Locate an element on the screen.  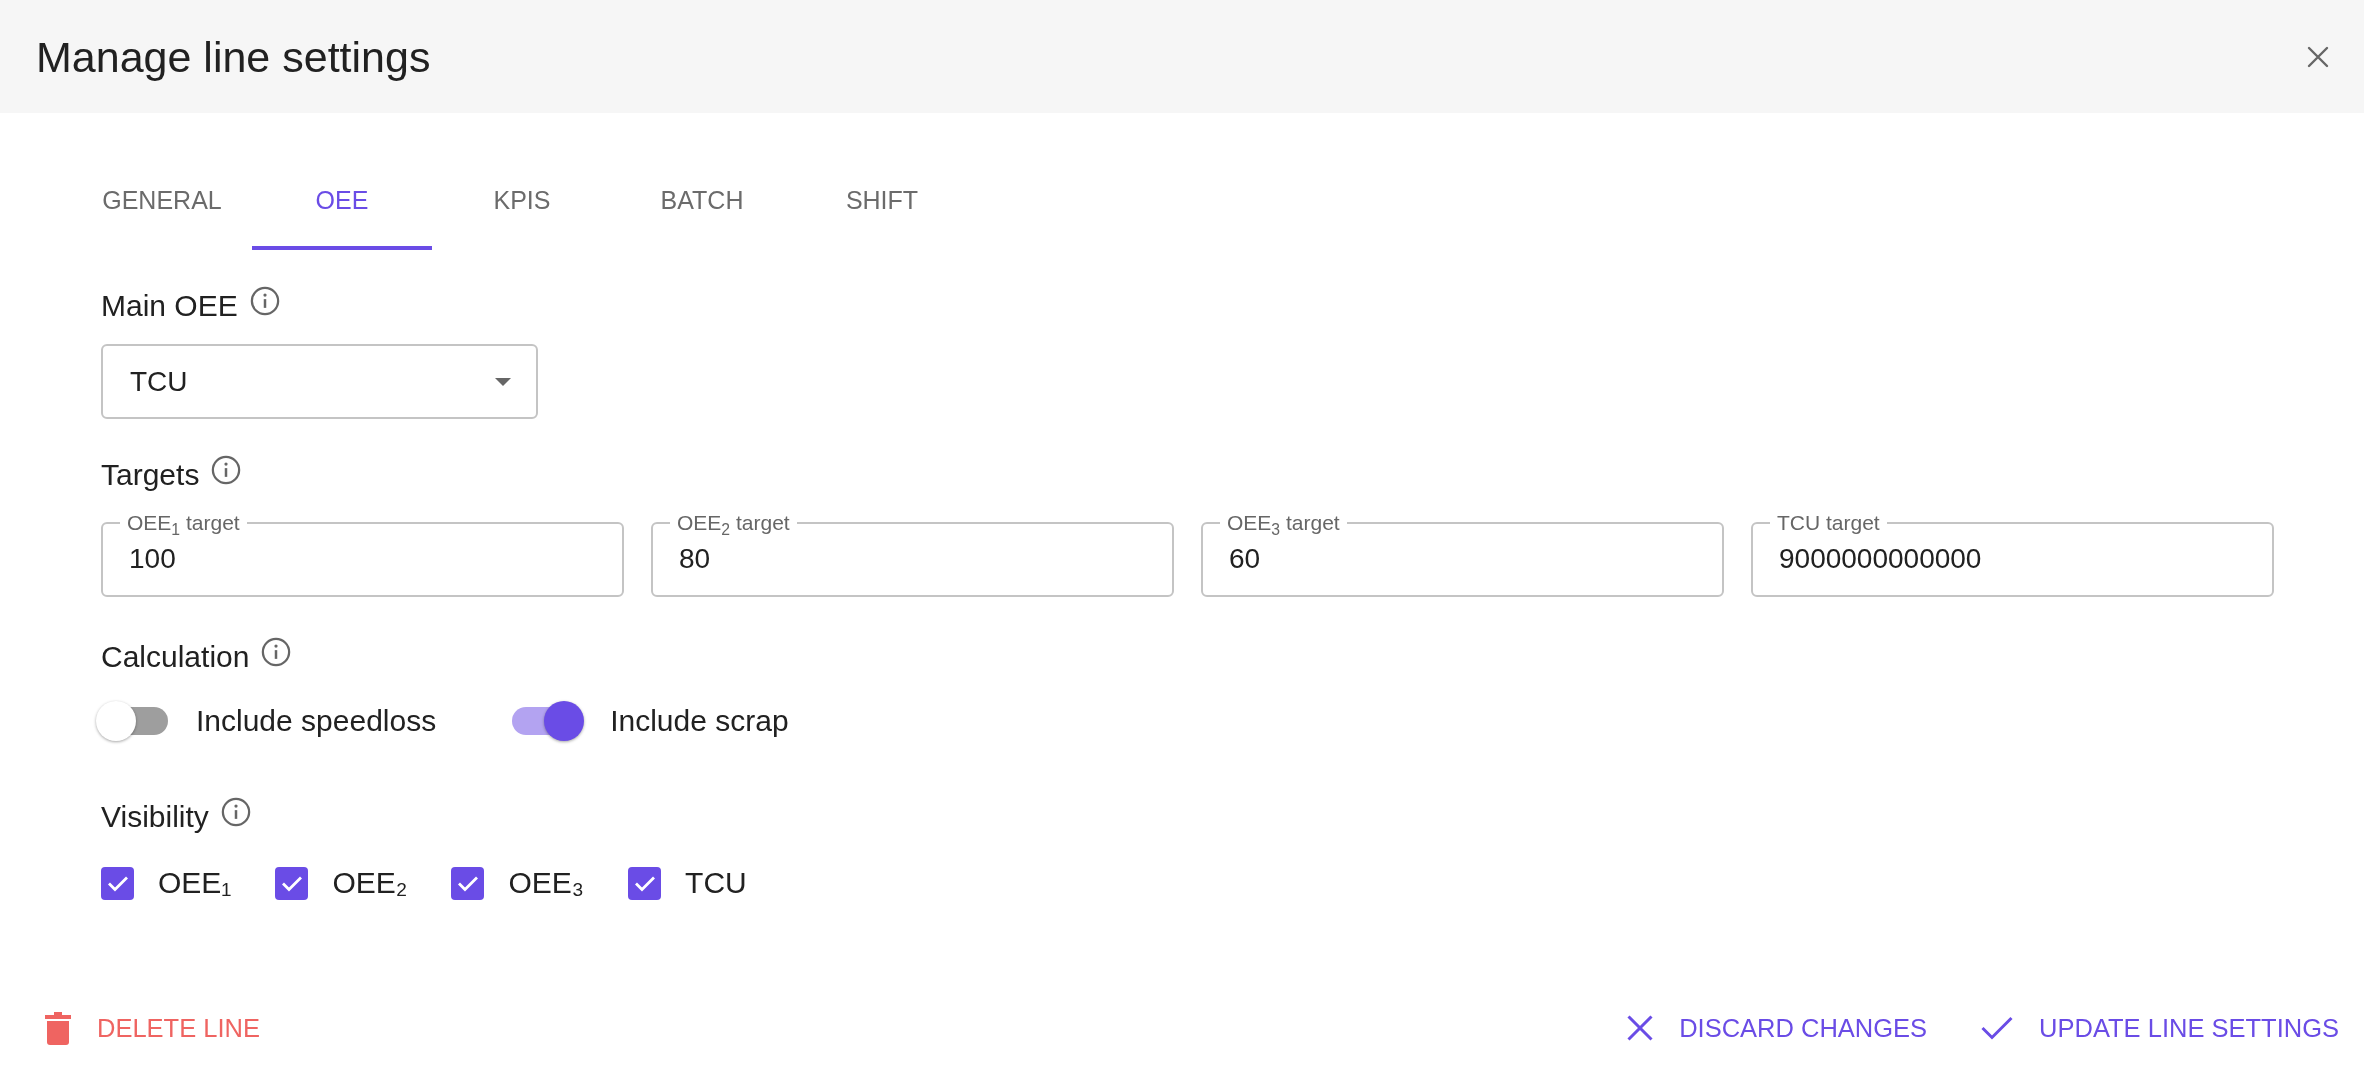
field-value: 100 is located at coordinates (152, 559).